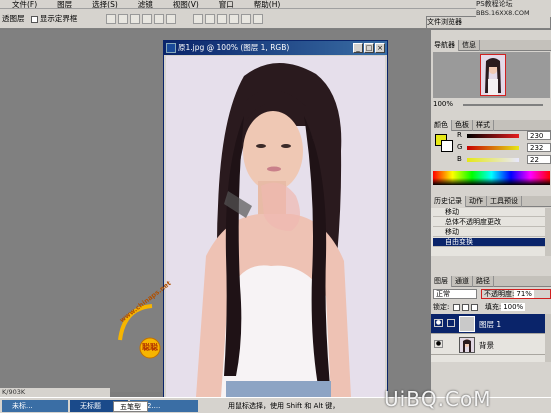 Image resolution: width=551 pixels, height=413 pixels. I want to click on align-center-button, so click(159, 19).